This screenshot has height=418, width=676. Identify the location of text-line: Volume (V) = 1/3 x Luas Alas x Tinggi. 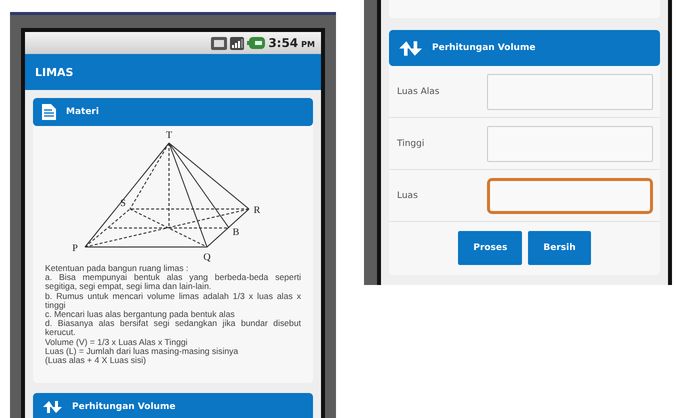
(117, 342).